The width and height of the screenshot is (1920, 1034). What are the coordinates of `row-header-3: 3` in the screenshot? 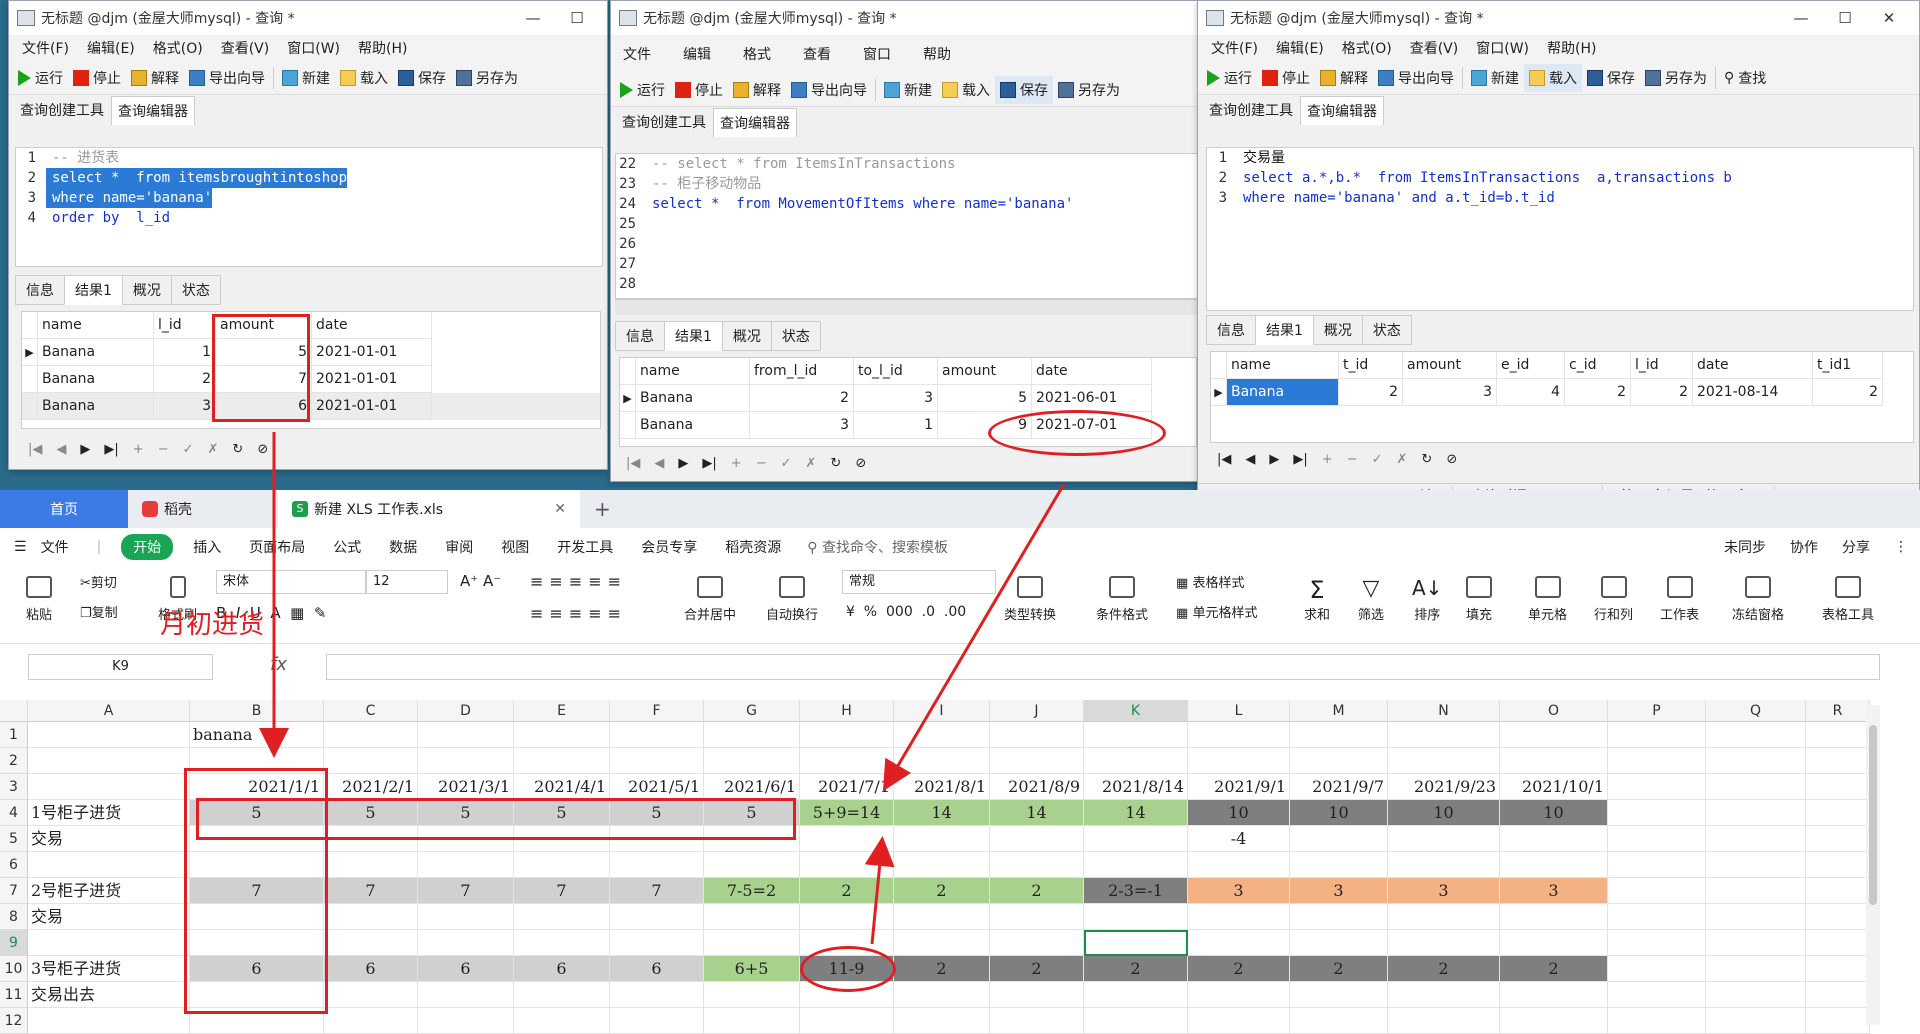 It's located at (14, 787).